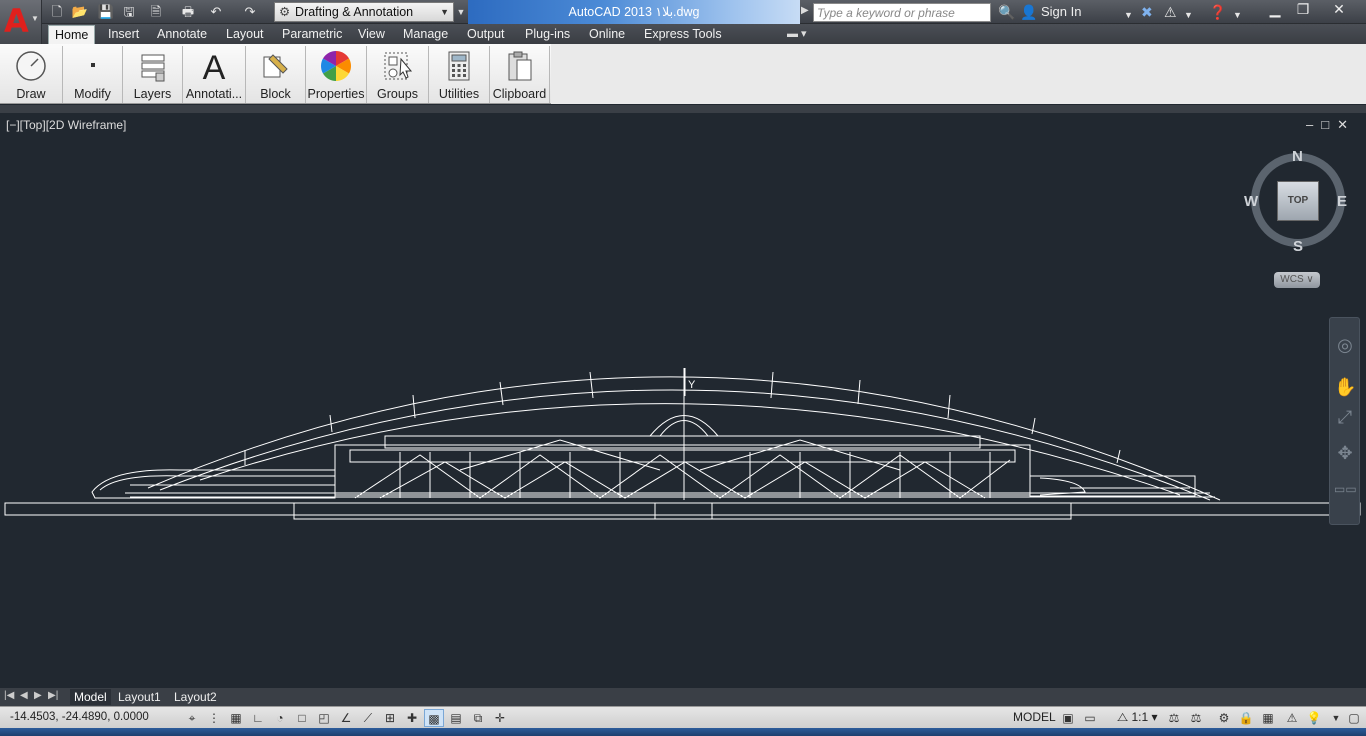 The image size is (1366, 736). Describe the element at coordinates (390, 718) in the screenshot. I see `dynamic-input-icon: ⊞` at that location.